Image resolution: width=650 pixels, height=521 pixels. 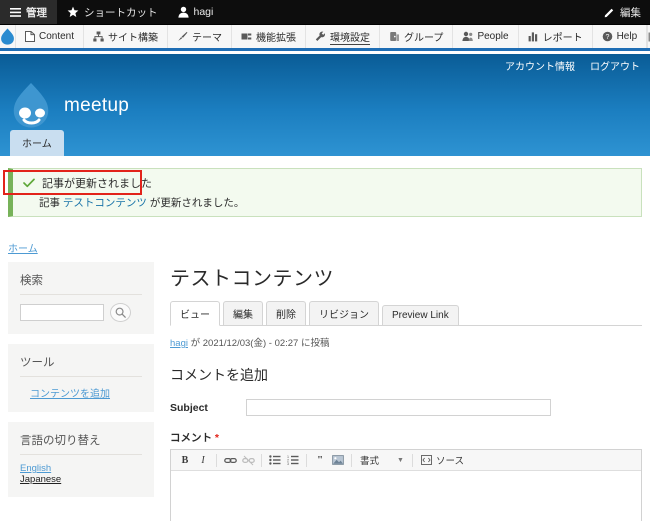 I want to click on numbered-list-icon: 1 2 3, so click(x=293, y=460).